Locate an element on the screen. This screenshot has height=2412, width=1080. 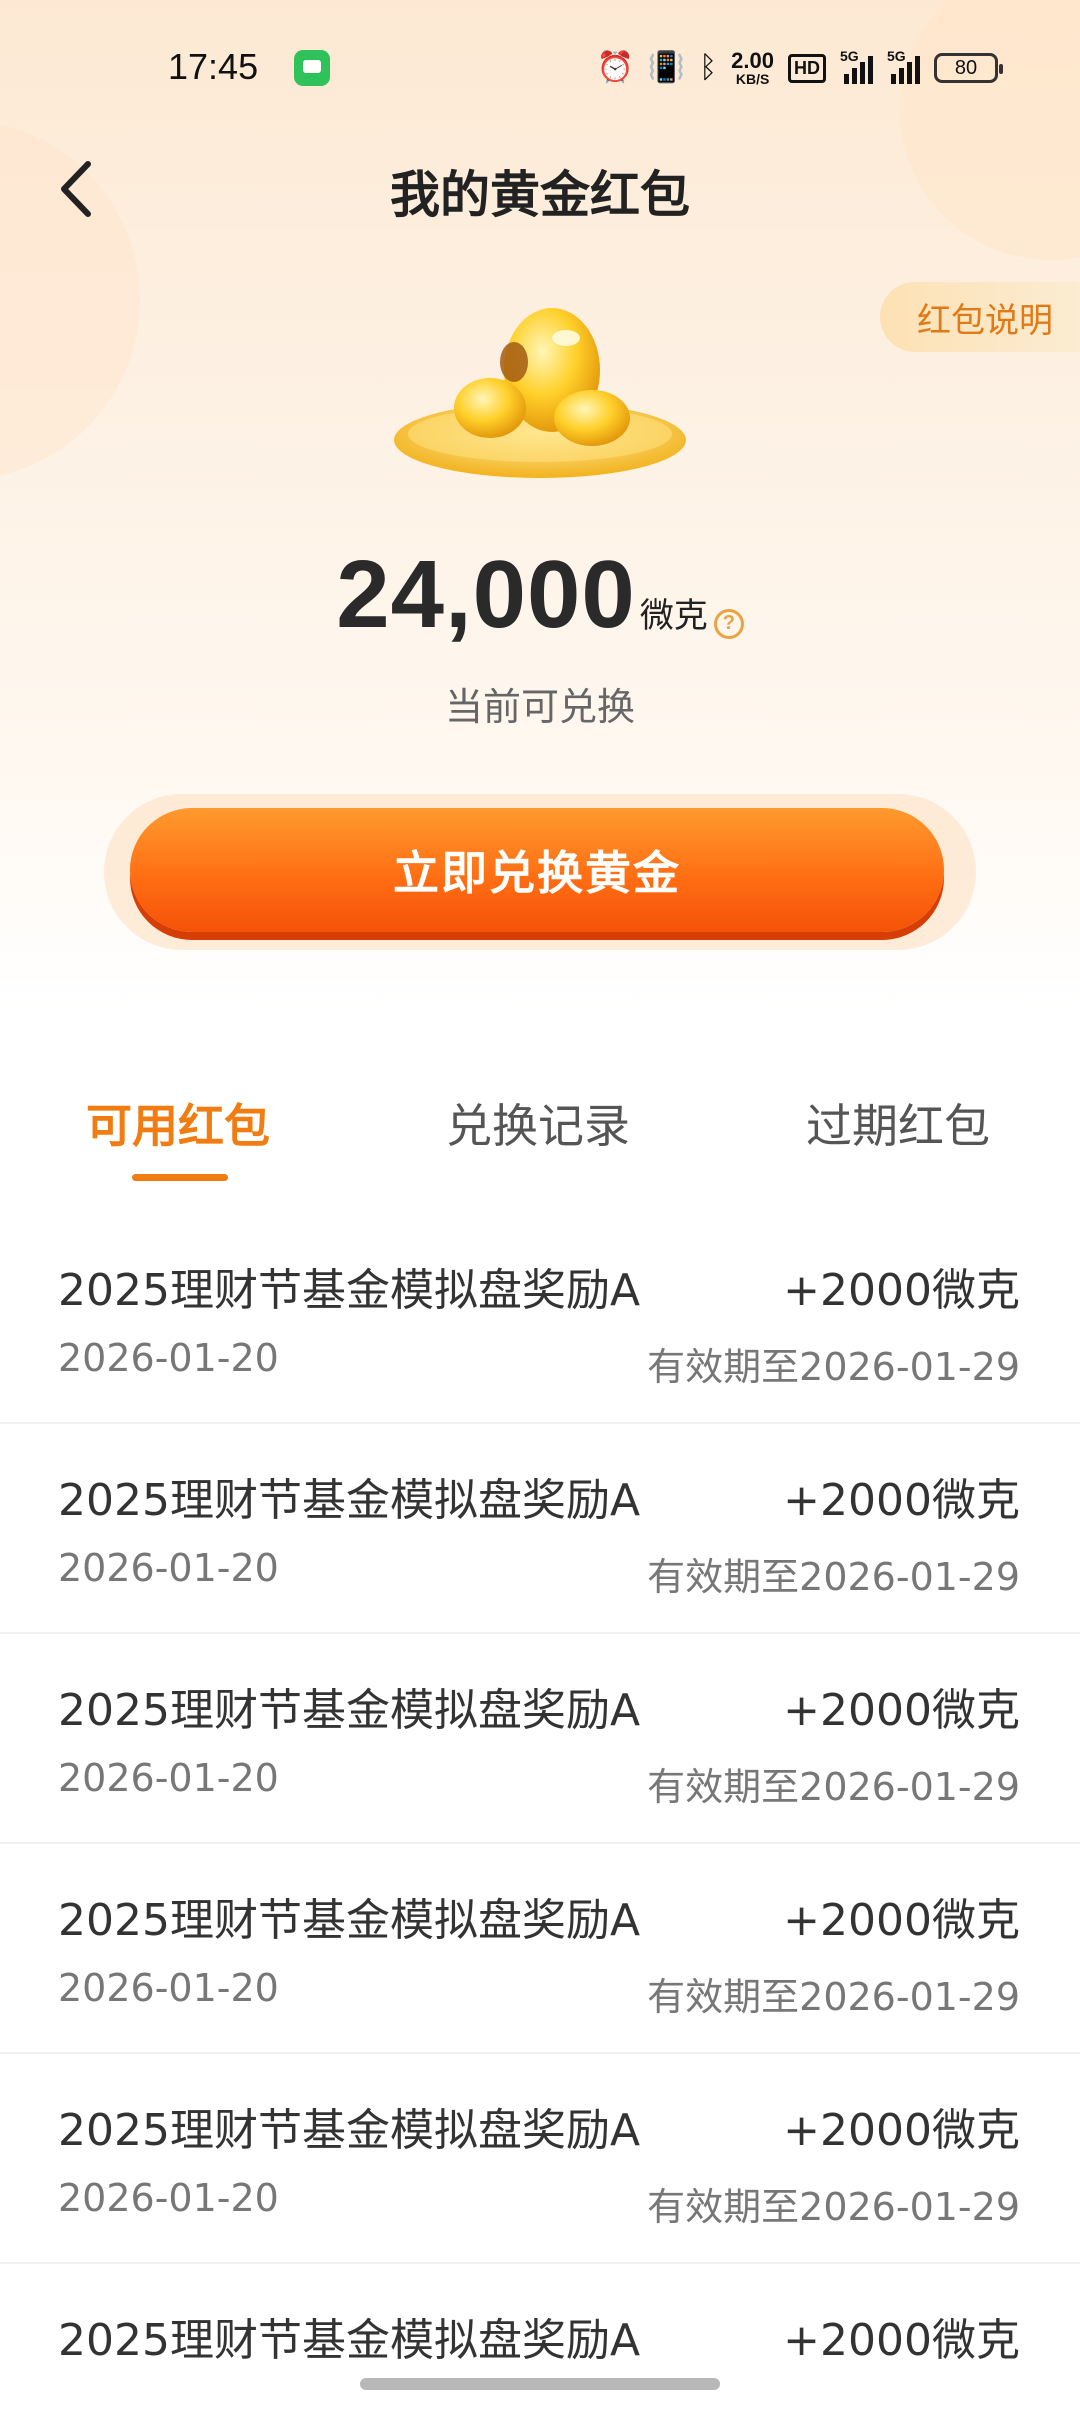
balance-unit: 微克 is located at coordinates (673, 616).